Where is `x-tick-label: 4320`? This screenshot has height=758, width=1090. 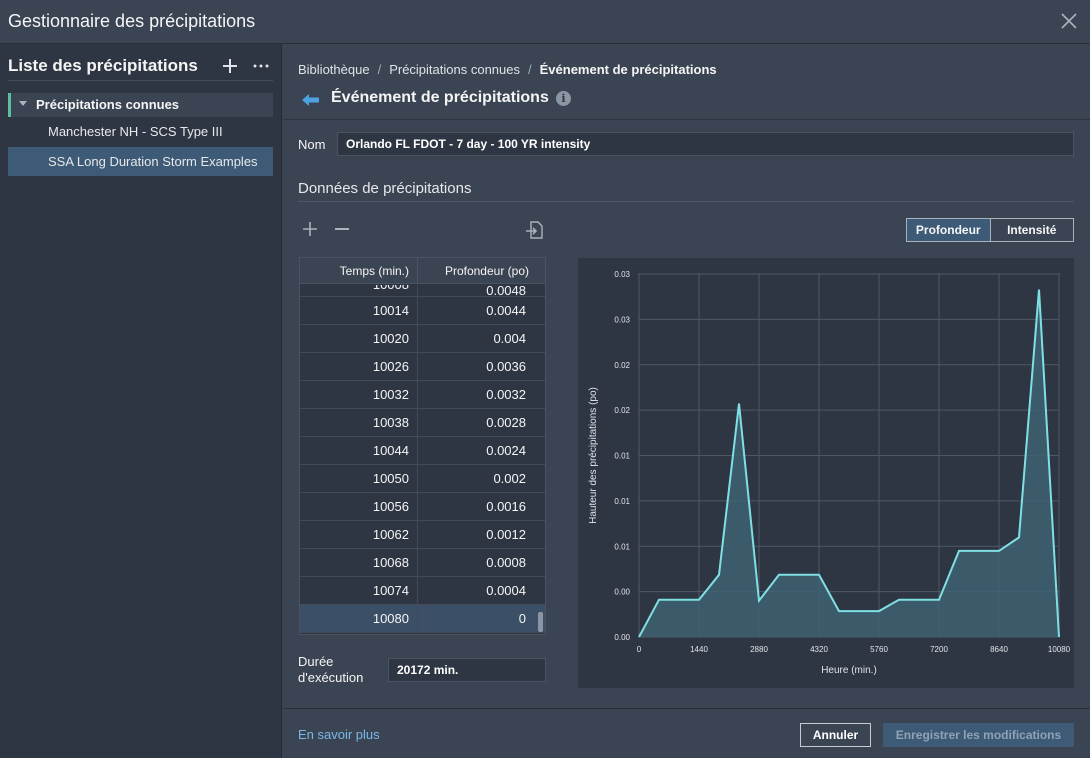 x-tick-label: 4320 is located at coordinates (819, 649).